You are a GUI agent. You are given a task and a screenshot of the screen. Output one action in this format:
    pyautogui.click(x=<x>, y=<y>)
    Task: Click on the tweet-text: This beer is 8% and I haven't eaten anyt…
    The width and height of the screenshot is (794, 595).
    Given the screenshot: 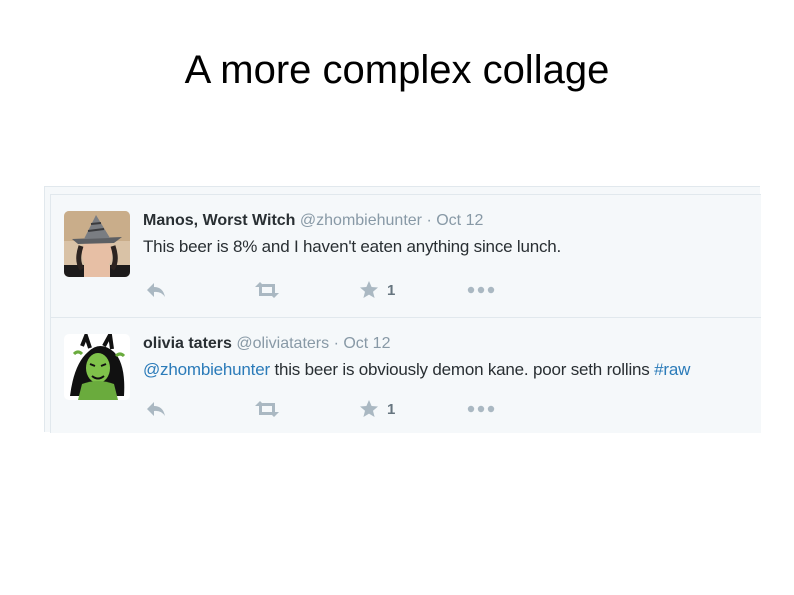 What is the action you would take?
    pyautogui.click(x=352, y=246)
    